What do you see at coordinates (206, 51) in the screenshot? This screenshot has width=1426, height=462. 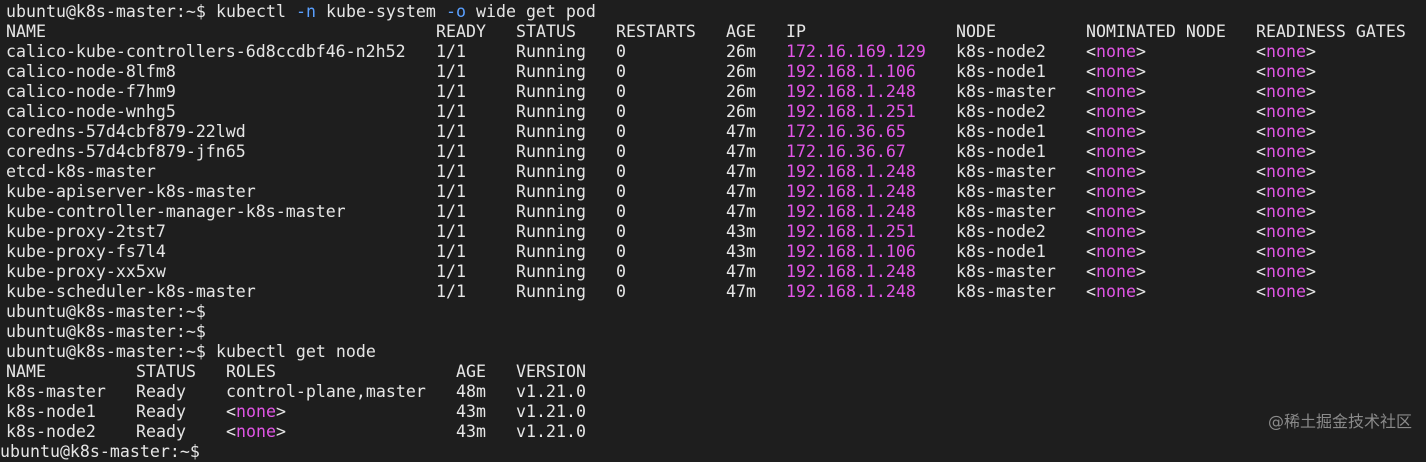 I see `pod-name: calico-kube-controllers-6d8ccdbf46-n2h52` at bounding box center [206, 51].